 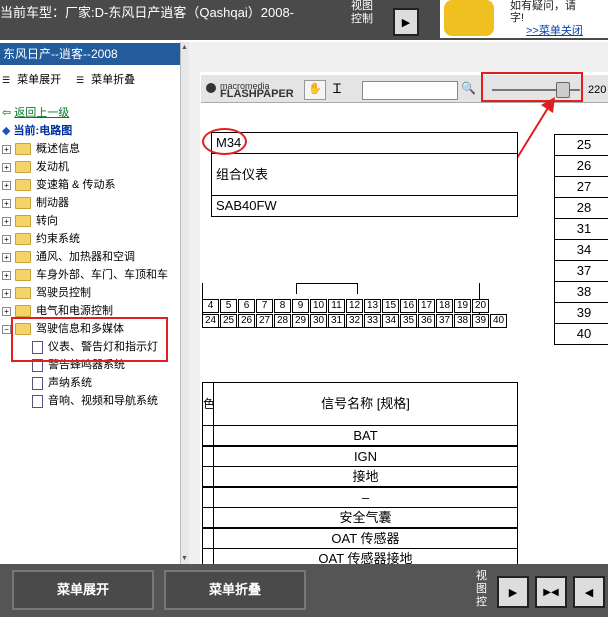 What do you see at coordinates (337, 89) in the screenshot?
I see `text-select-icon: Ꮖ` at bounding box center [337, 89].